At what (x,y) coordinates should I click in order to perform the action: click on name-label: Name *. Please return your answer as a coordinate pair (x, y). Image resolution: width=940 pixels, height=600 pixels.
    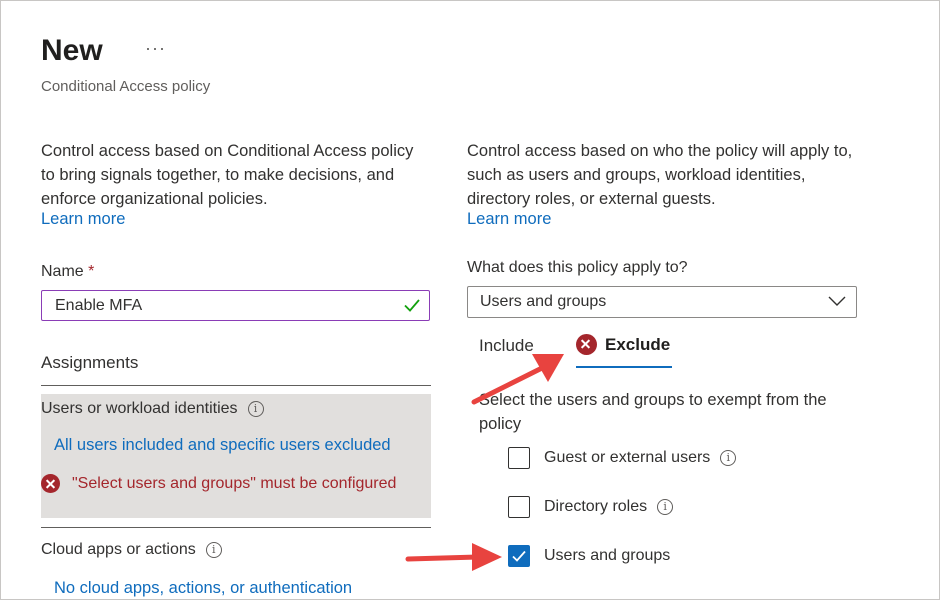
    Looking at the image, I should click on (67, 272).